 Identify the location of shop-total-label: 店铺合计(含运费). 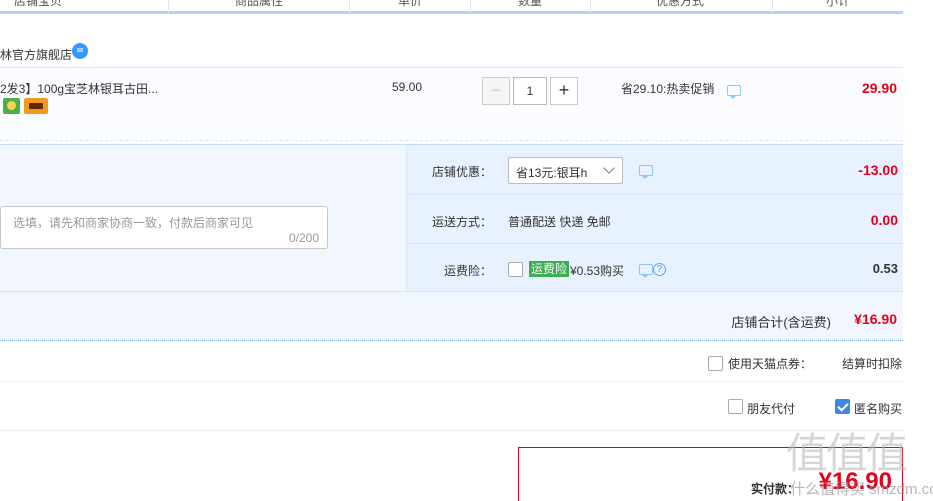
(781, 322).